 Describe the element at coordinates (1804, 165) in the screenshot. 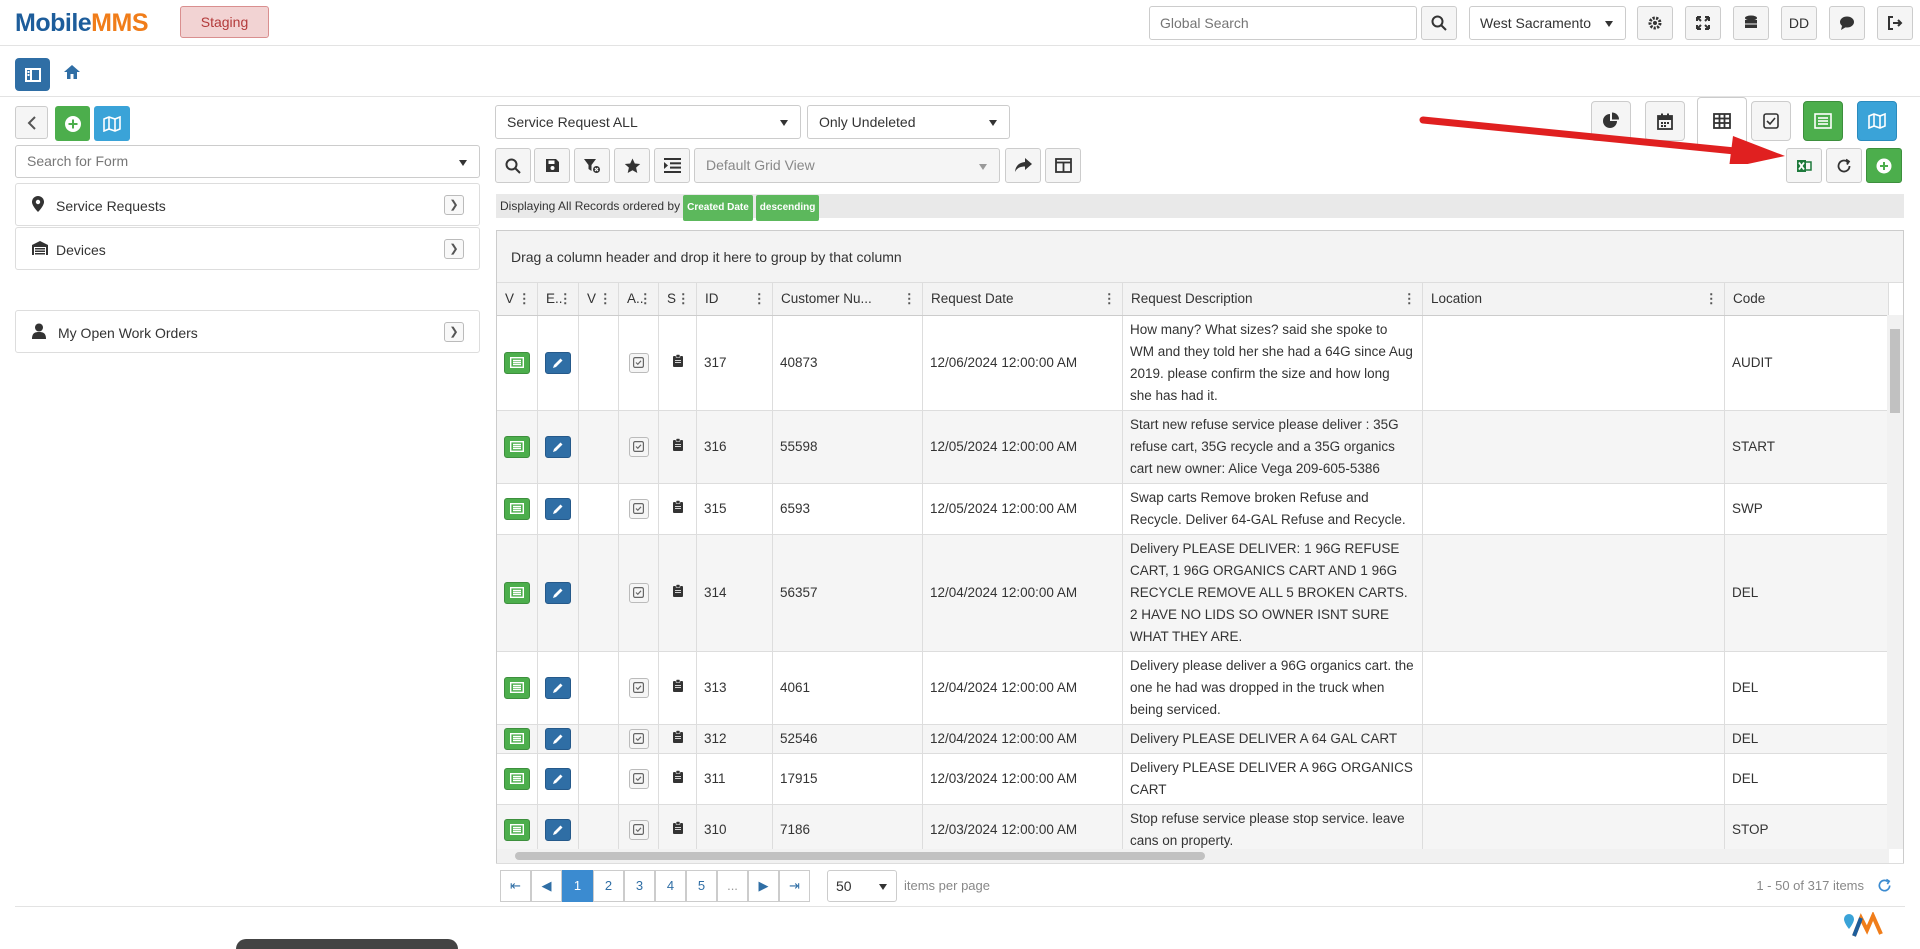

I see `export-excel-button` at that location.